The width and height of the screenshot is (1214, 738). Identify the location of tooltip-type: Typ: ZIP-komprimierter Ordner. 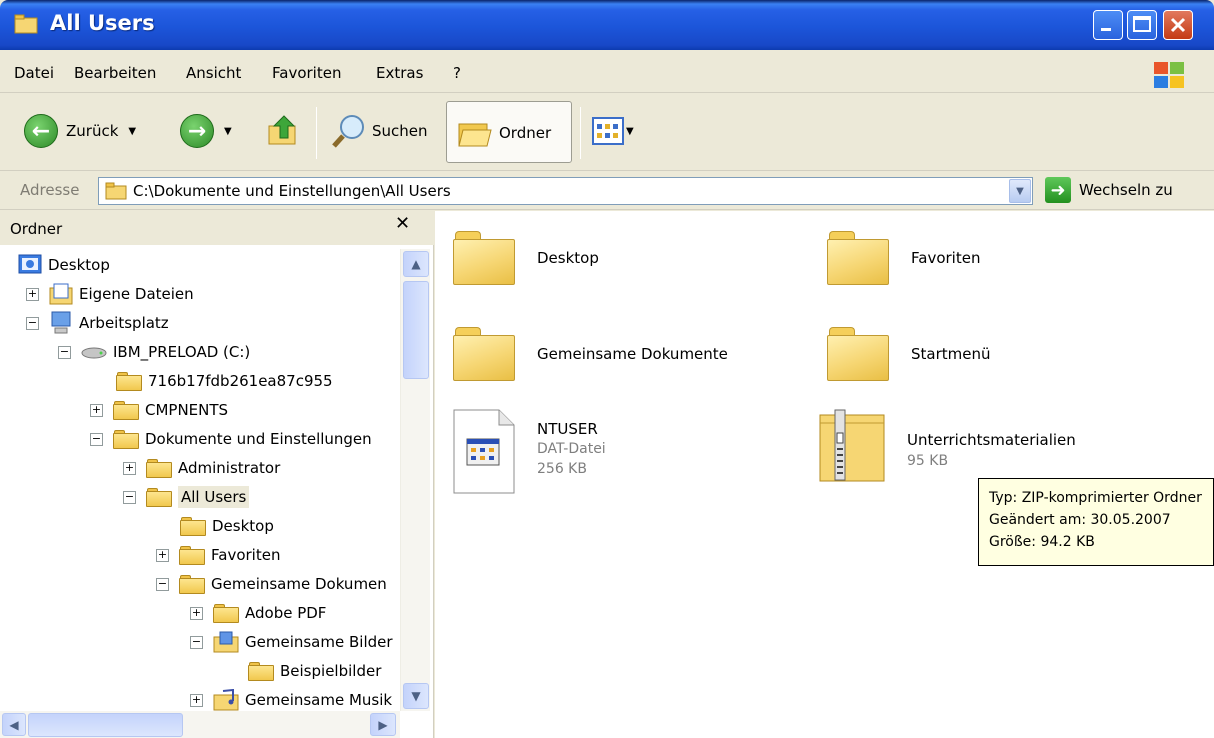
(1095, 498).